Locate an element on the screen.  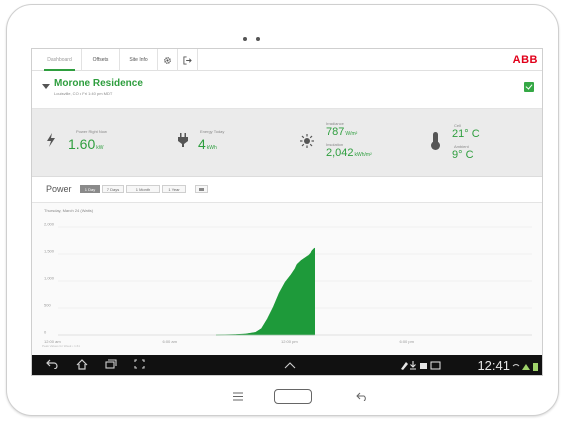
camera-dot is located at coordinates (245, 39).